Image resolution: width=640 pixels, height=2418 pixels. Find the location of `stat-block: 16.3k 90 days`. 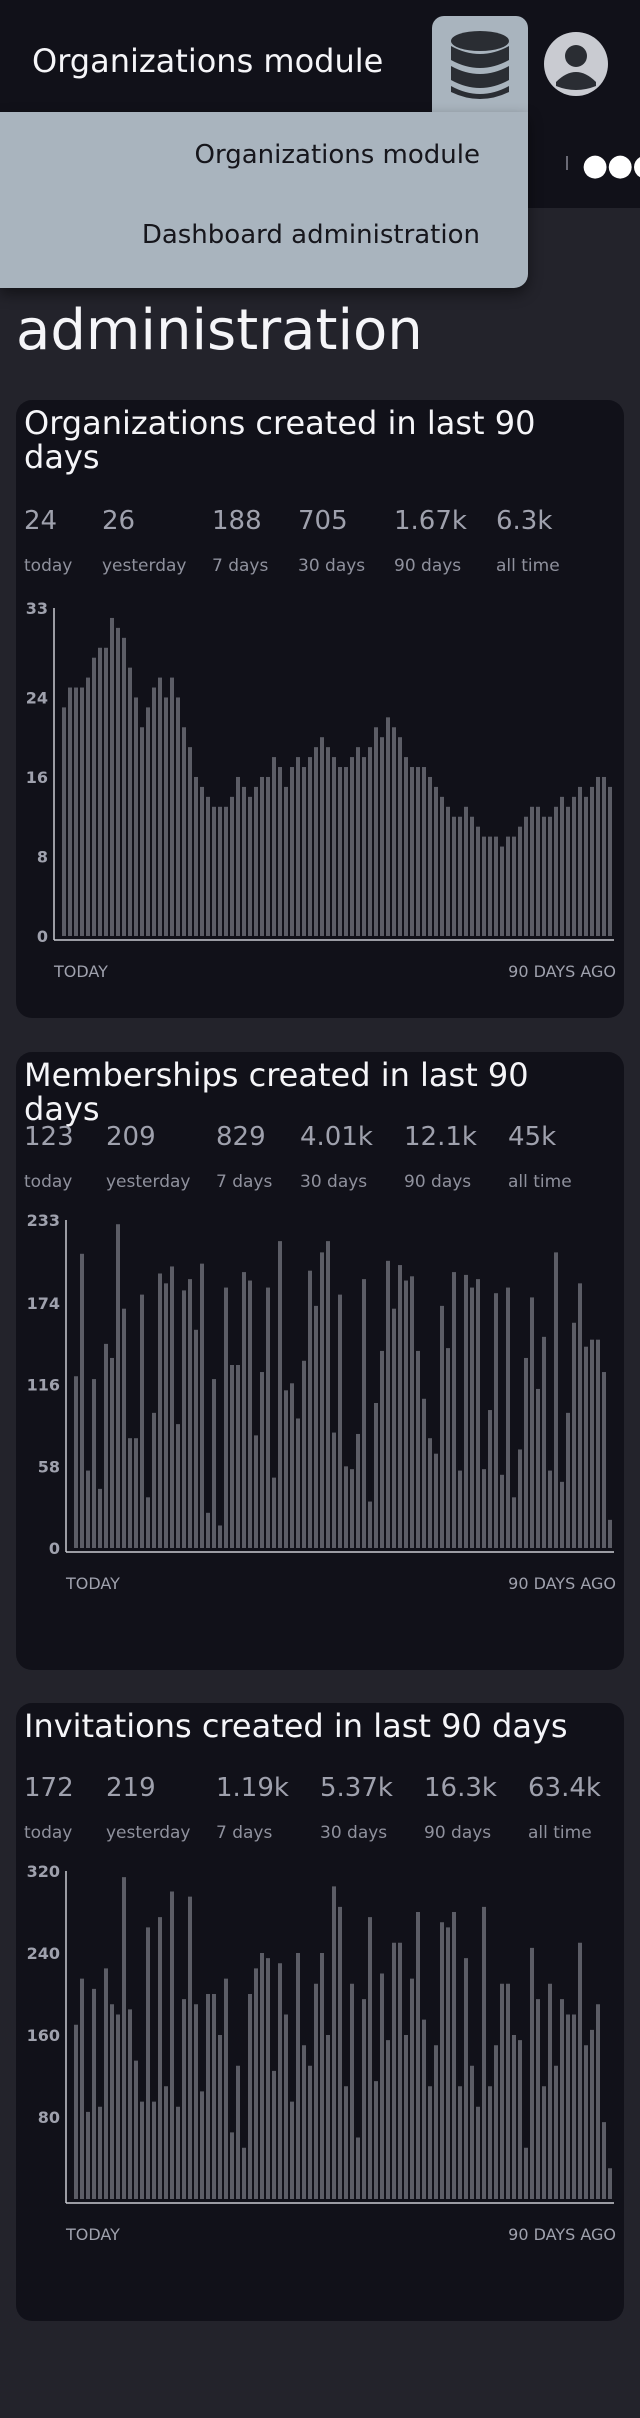

stat-block: 16.3k 90 days is located at coordinates (460, 1808).